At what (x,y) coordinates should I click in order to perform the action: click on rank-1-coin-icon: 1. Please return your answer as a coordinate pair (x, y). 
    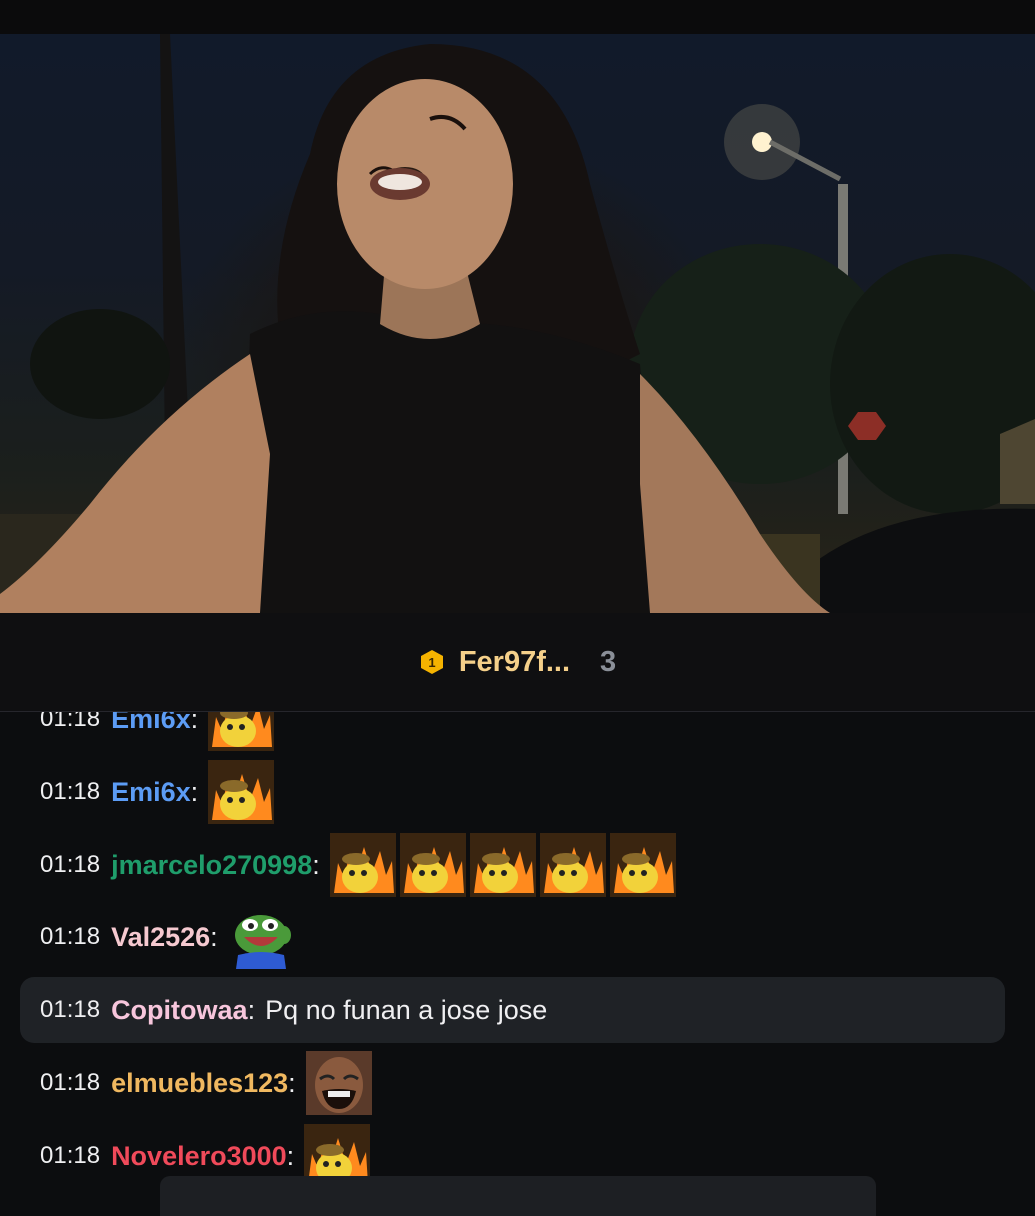
    Looking at the image, I should click on (431, 662).